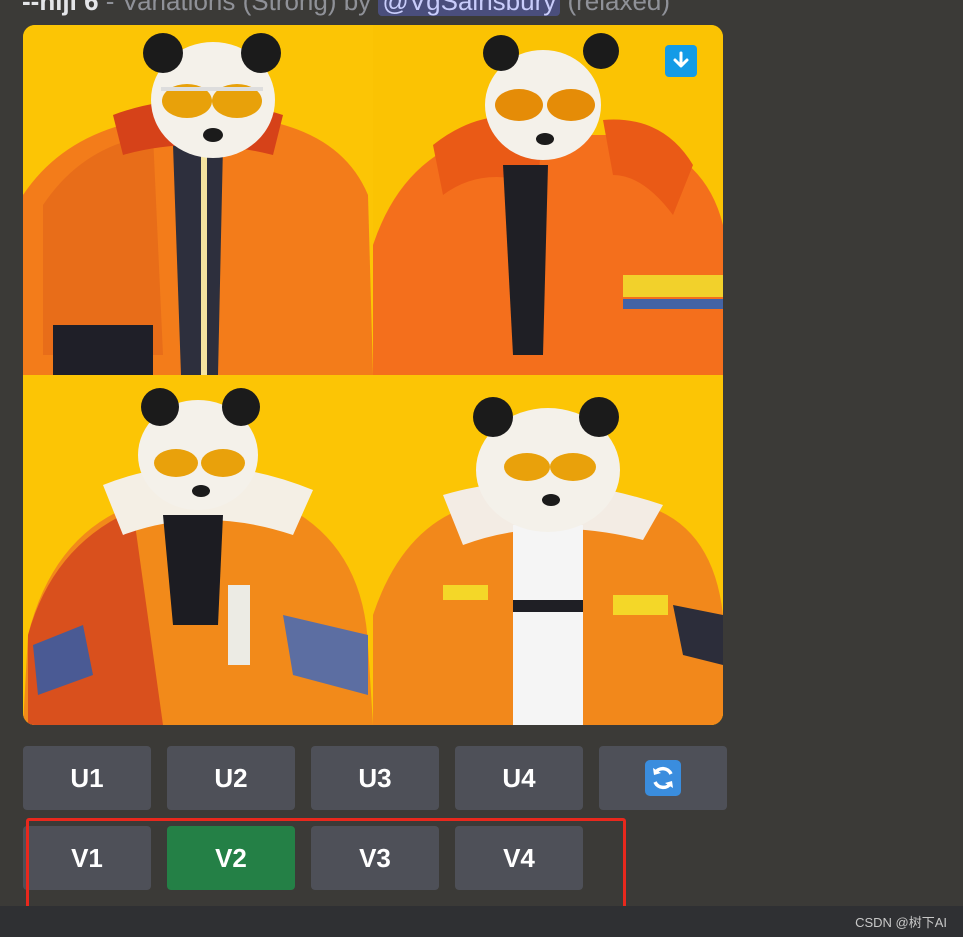  Describe the element at coordinates (250, 8) in the screenshot. I see `variation-text: Variations (Strong) by` at that location.